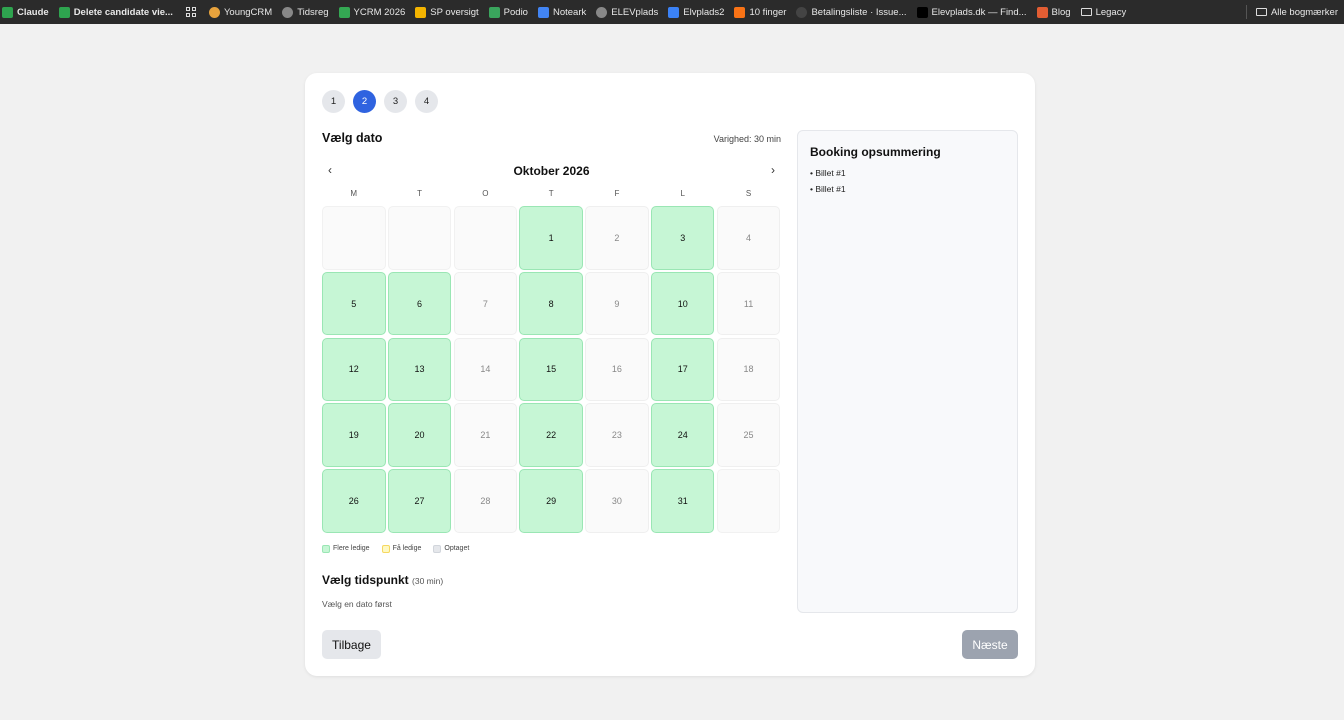 Image resolution: width=1344 pixels, height=720 pixels. I want to click on bookmark-sun: Blog, so click(1054, 12).